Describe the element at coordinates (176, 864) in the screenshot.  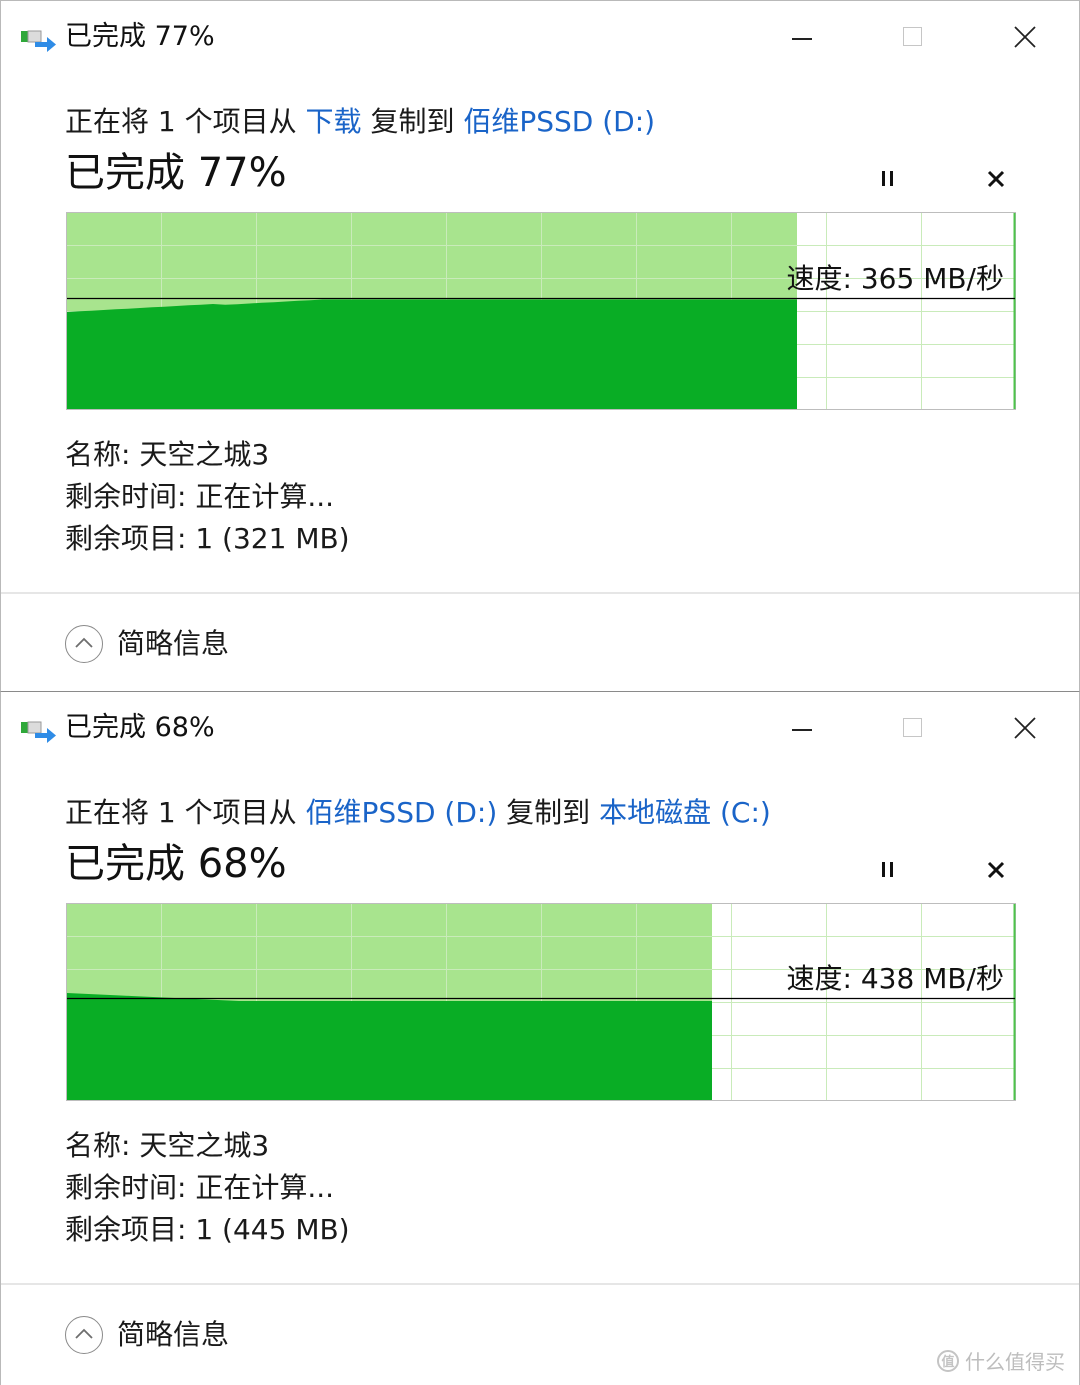
I see `progress-status: 已完成 68%` at that location.